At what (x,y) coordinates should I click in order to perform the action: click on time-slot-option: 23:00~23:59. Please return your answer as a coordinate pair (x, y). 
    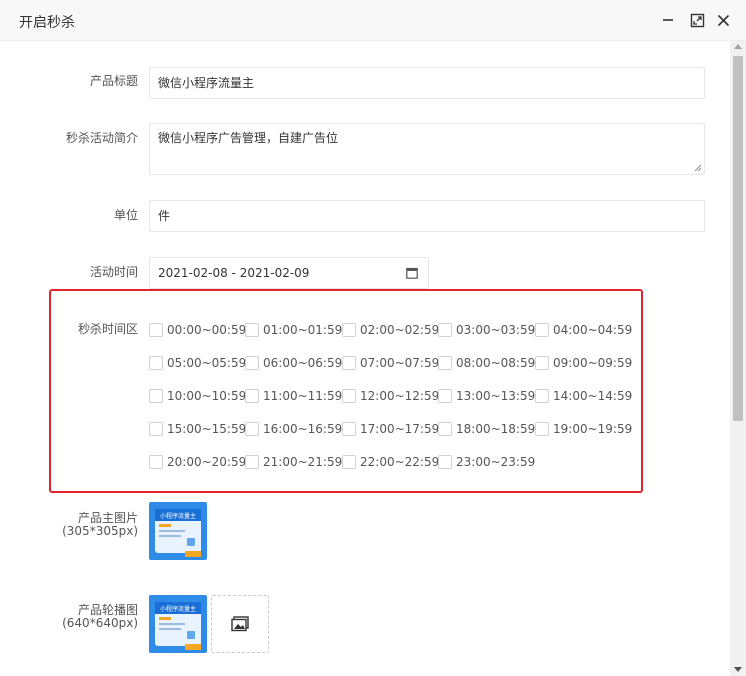
    Looking at the image, I should click on (486, 462).